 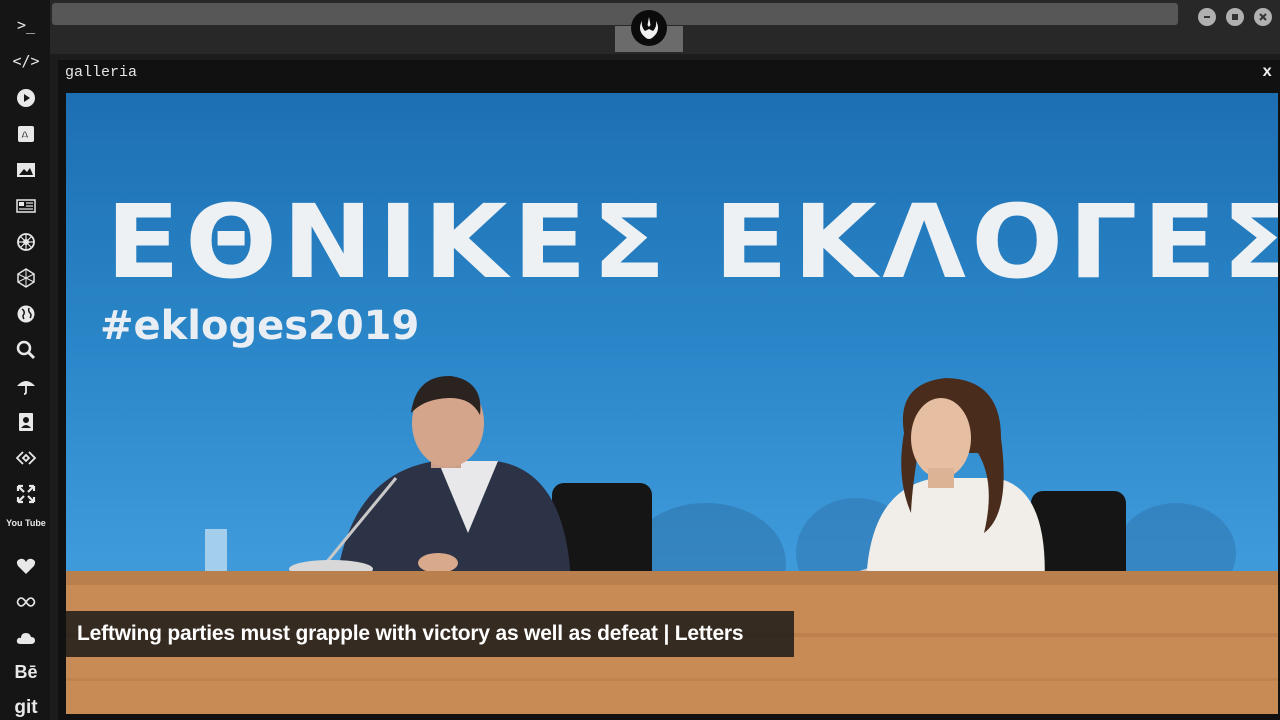 I want to click on photo-hashtag-text: #ekloges2019, so click(x=260, y=326).